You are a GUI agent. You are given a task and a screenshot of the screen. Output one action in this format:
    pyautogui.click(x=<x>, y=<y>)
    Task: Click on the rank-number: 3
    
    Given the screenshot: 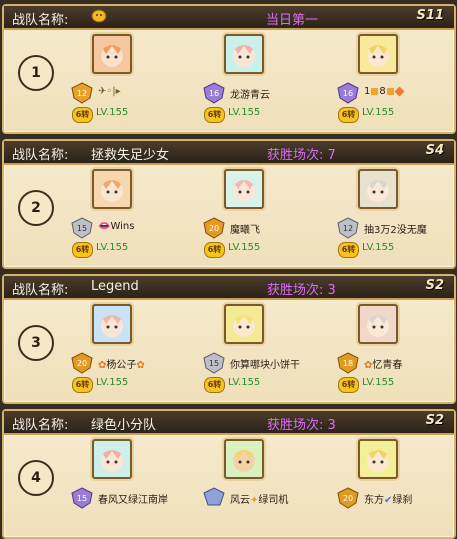 What is the action you would take?
    pyautogui.click(x=36, y=343)
    